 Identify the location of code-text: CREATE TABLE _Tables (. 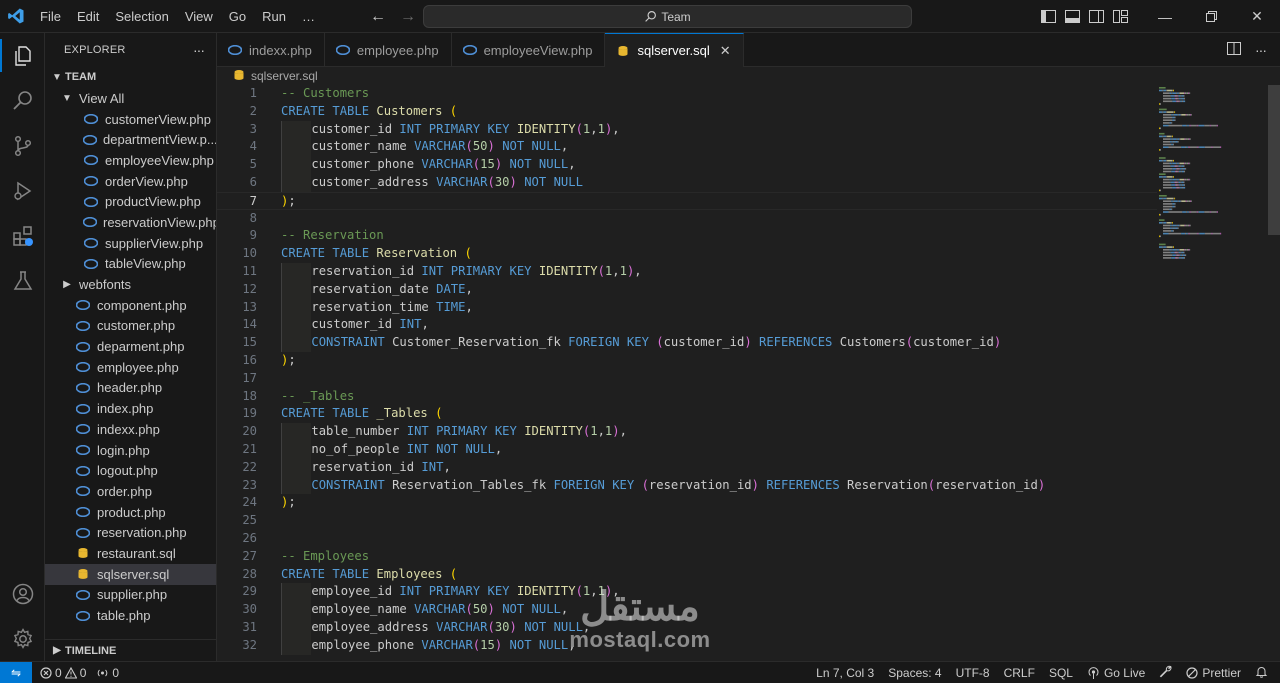
(349, 414).